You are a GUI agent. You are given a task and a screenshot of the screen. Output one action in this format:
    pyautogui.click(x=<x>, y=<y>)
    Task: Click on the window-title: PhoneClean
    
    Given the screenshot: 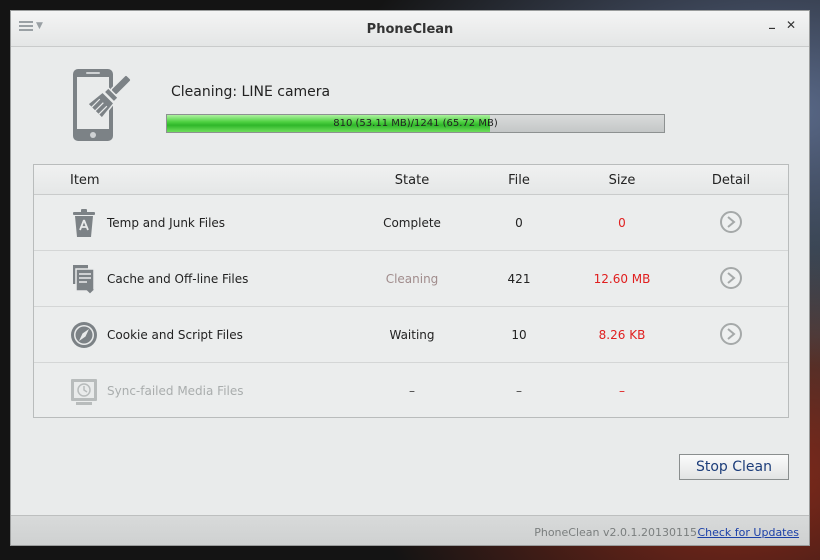 What is the action you would take?
    pyautogui.click(x=410, y=29)
    